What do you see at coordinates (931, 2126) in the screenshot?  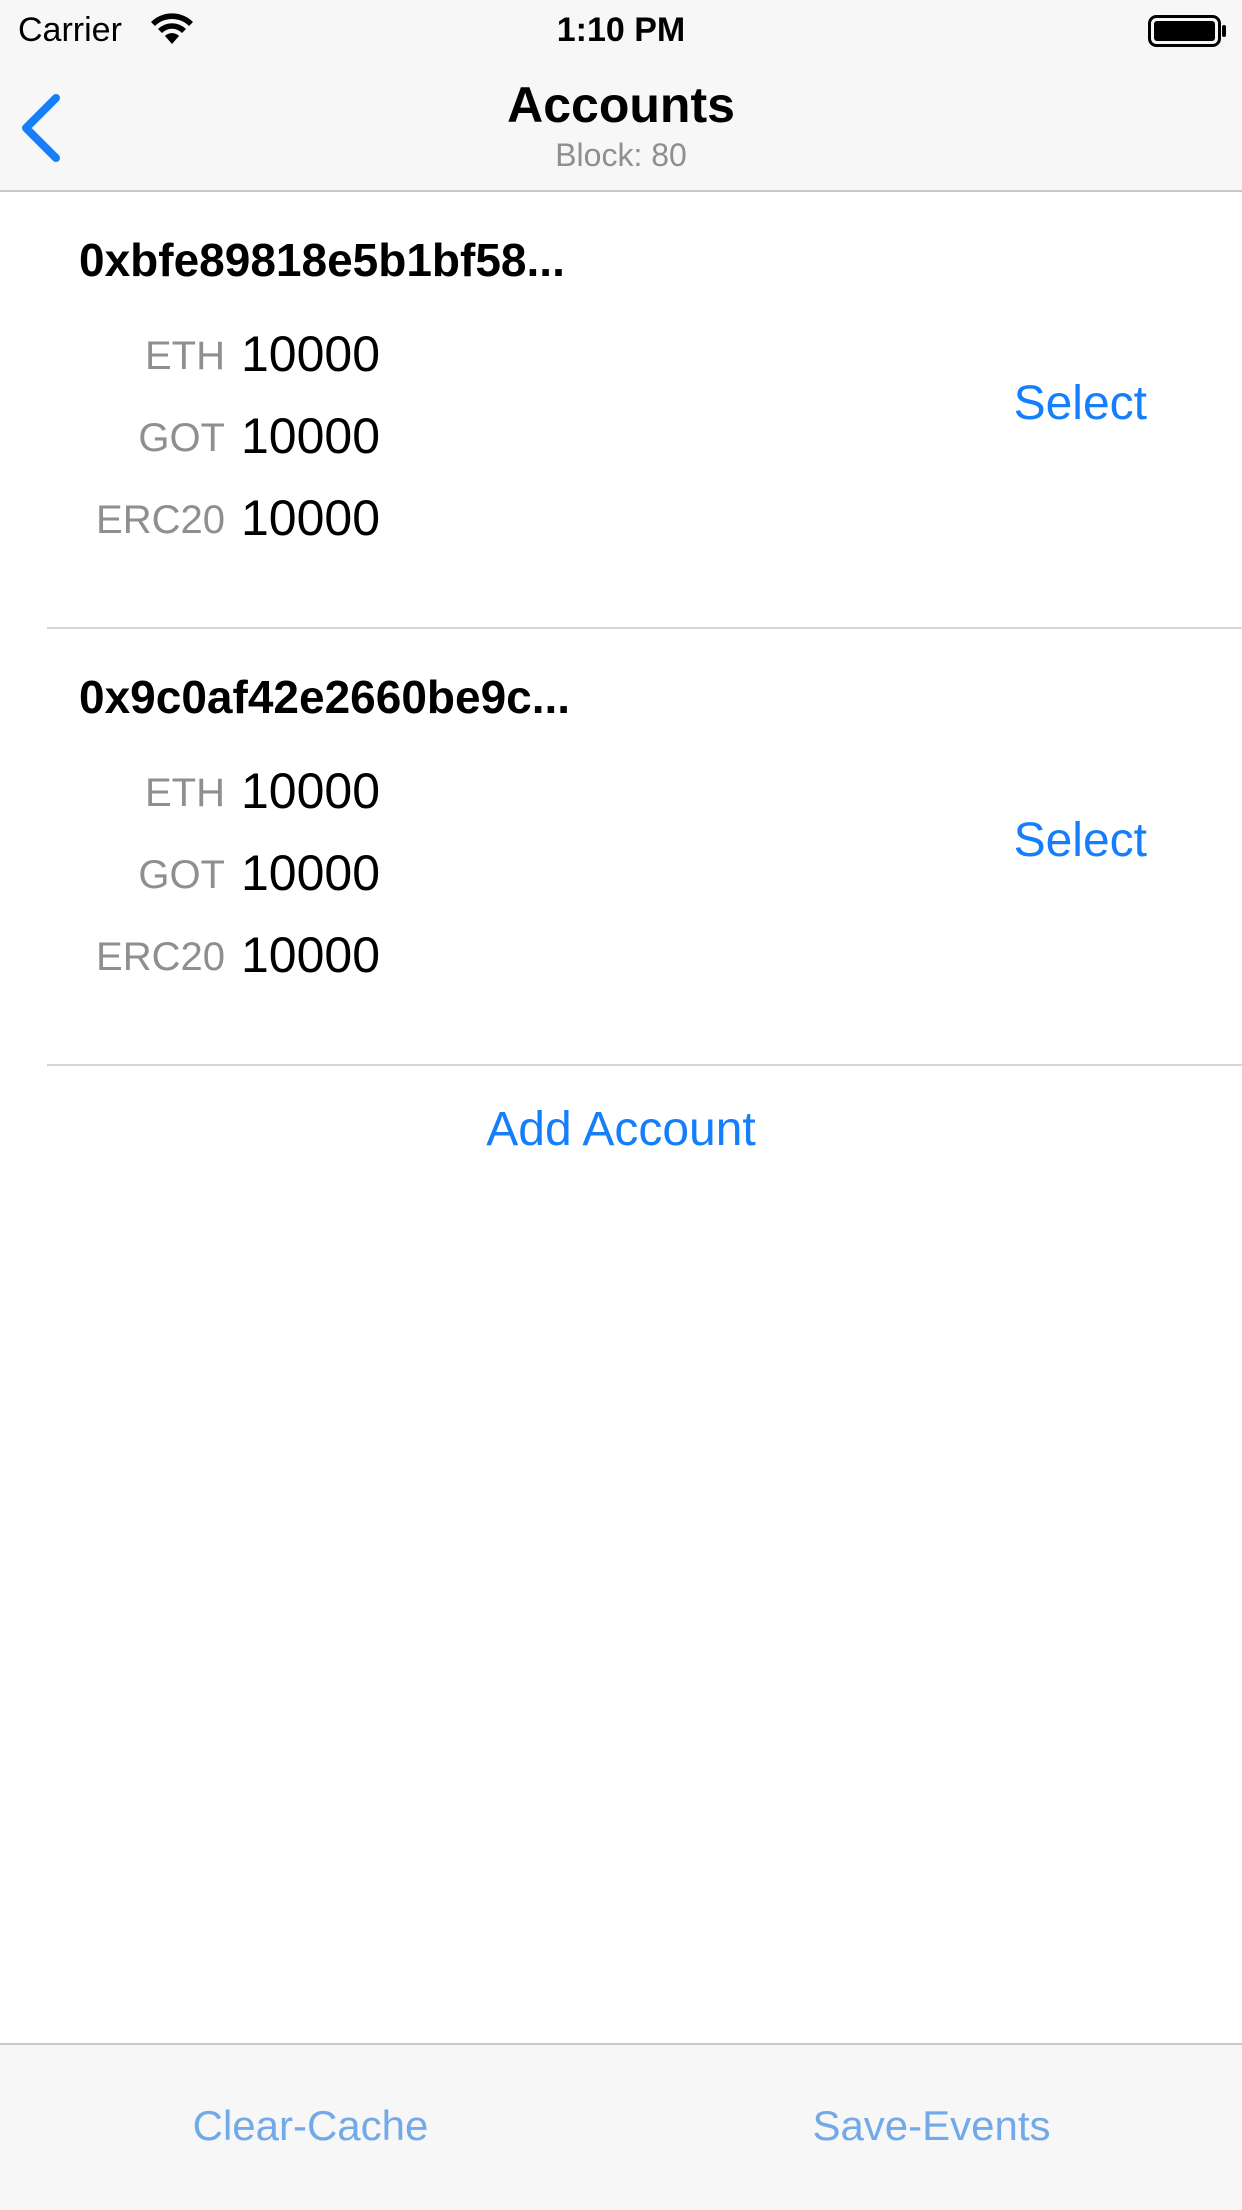 I see `save-events-button: Save-Events` at bounding box center [931, 2126].